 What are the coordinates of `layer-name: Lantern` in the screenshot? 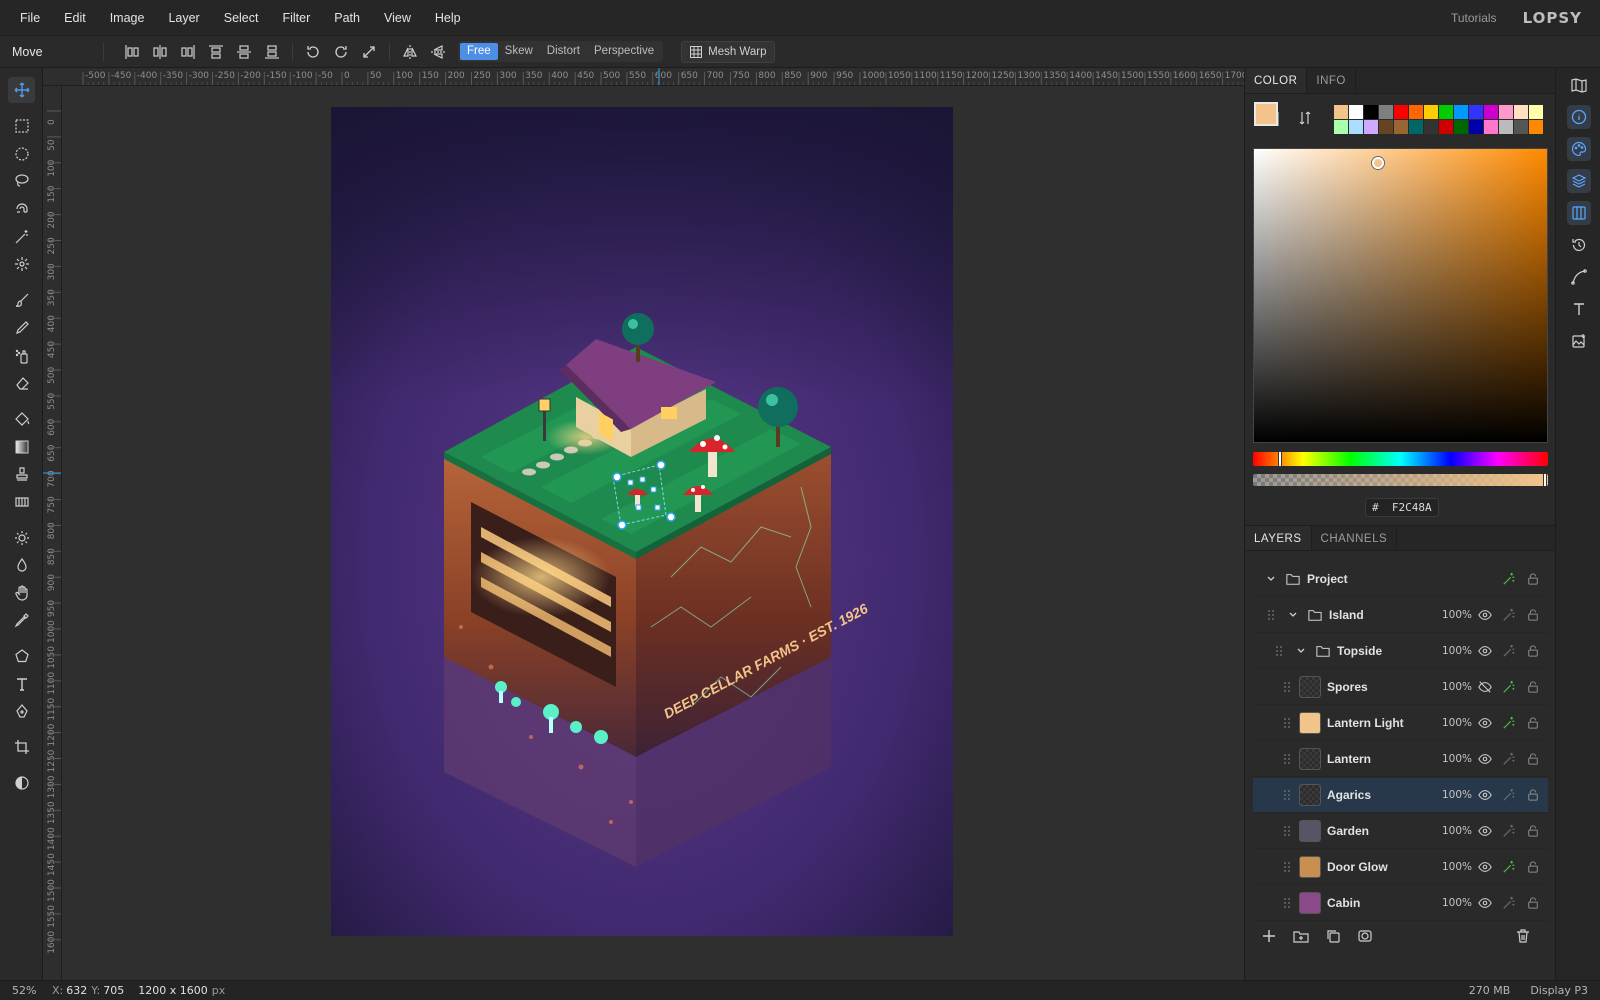 It's located at (1349, 759).